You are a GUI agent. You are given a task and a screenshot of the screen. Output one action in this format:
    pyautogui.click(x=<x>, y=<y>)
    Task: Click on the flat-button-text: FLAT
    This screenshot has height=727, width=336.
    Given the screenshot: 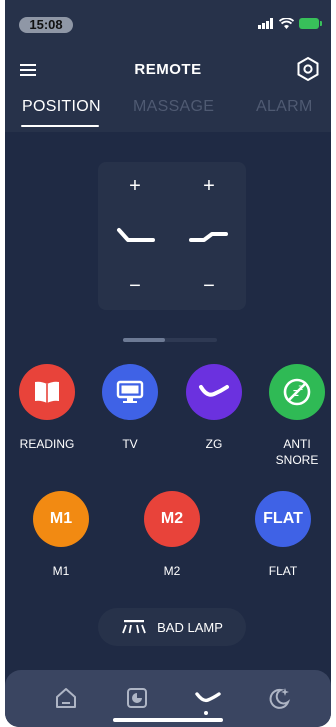 What is the action you would take?
    pyautogui.click(x=283, y=518)
    